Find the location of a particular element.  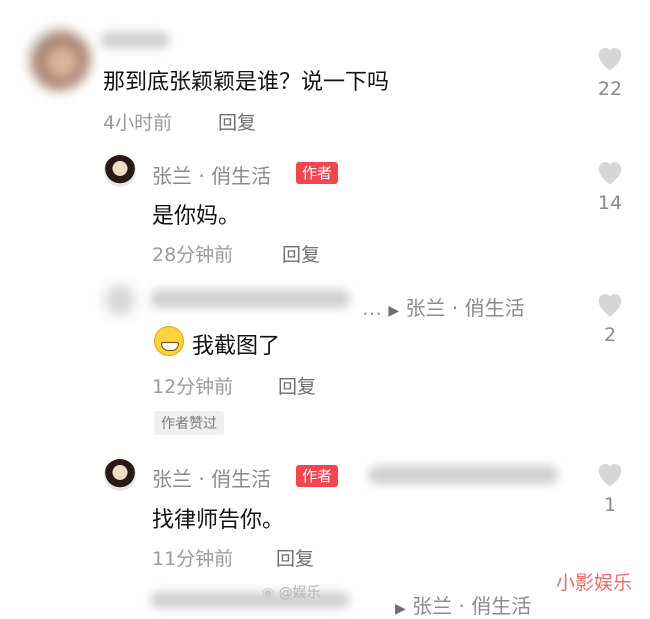

weibo-watermark: ◉ @娱乐 is located at coordinates (291, 593).